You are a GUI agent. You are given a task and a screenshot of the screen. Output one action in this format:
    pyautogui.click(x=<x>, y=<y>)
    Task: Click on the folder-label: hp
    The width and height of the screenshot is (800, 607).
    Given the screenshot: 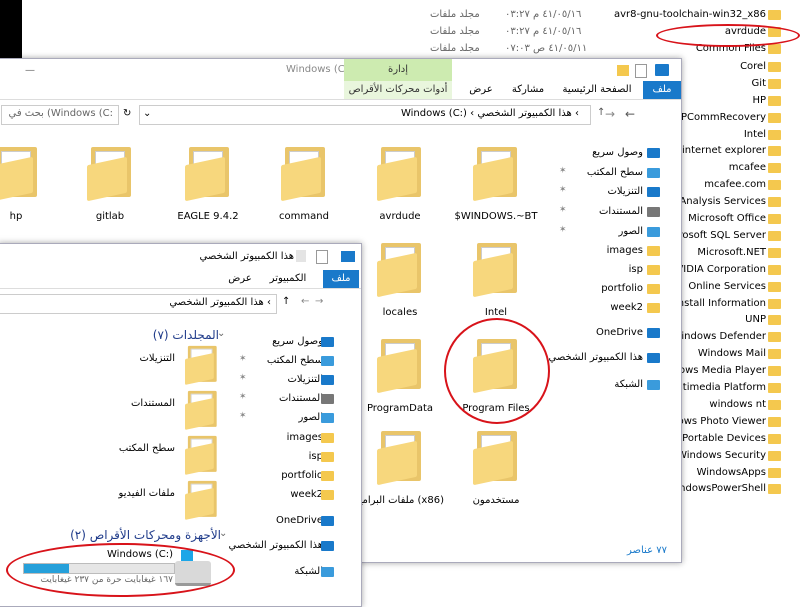 What is the action you would take?
    pyautogui.click(x=30, y=217)
    